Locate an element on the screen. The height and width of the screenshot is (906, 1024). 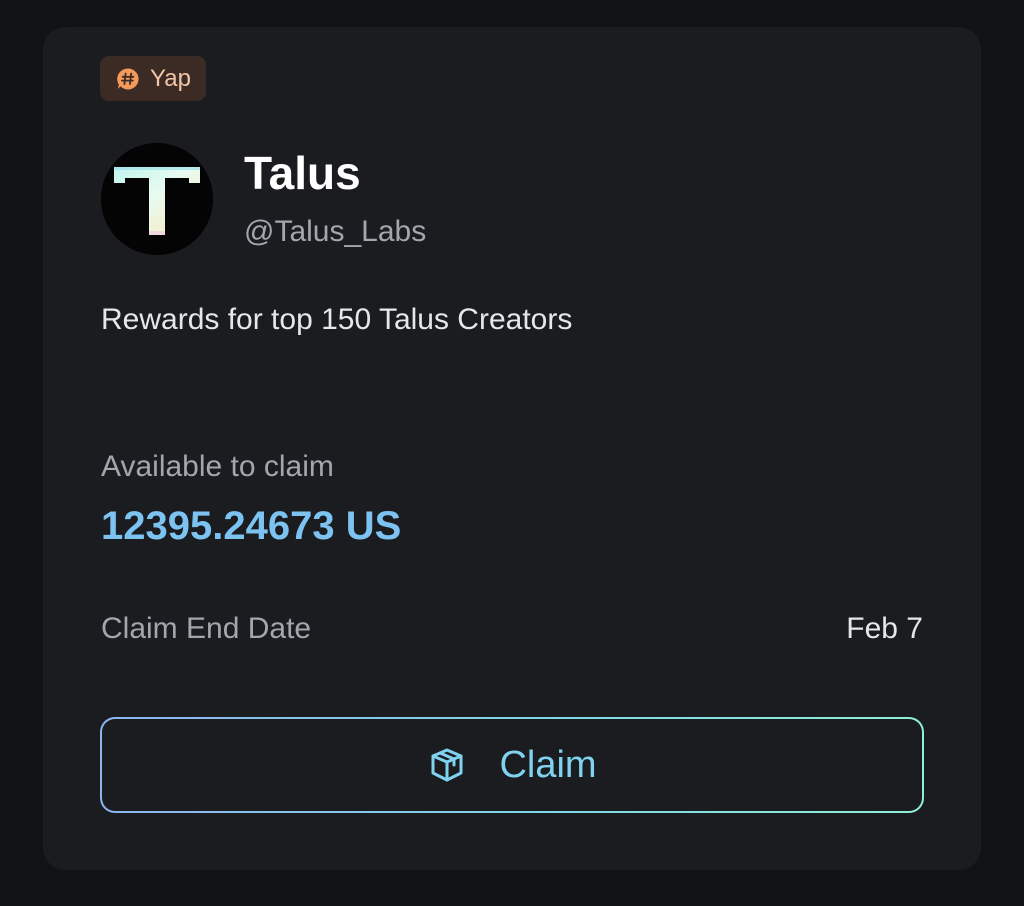
box-icon is located at coordinates (447, 765).